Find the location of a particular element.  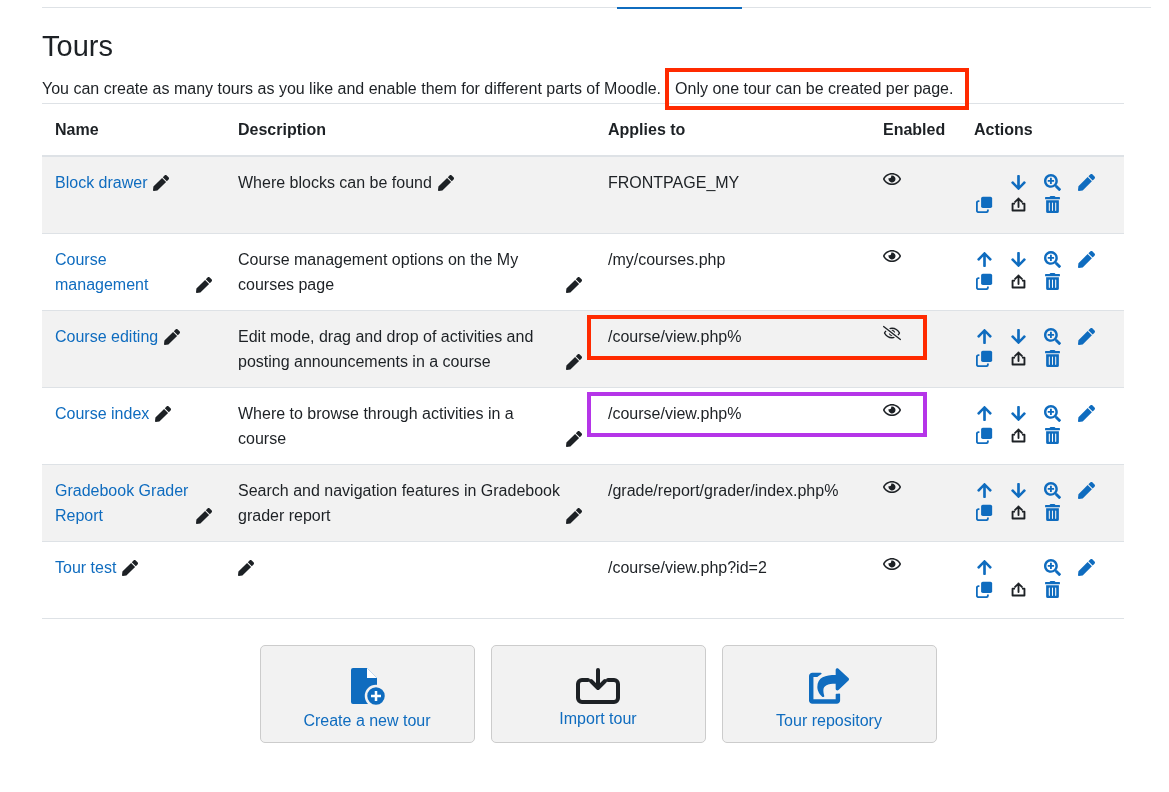

tour-description: Search and navigation features in Gradebook grader report is located at coordinates (399, 503).